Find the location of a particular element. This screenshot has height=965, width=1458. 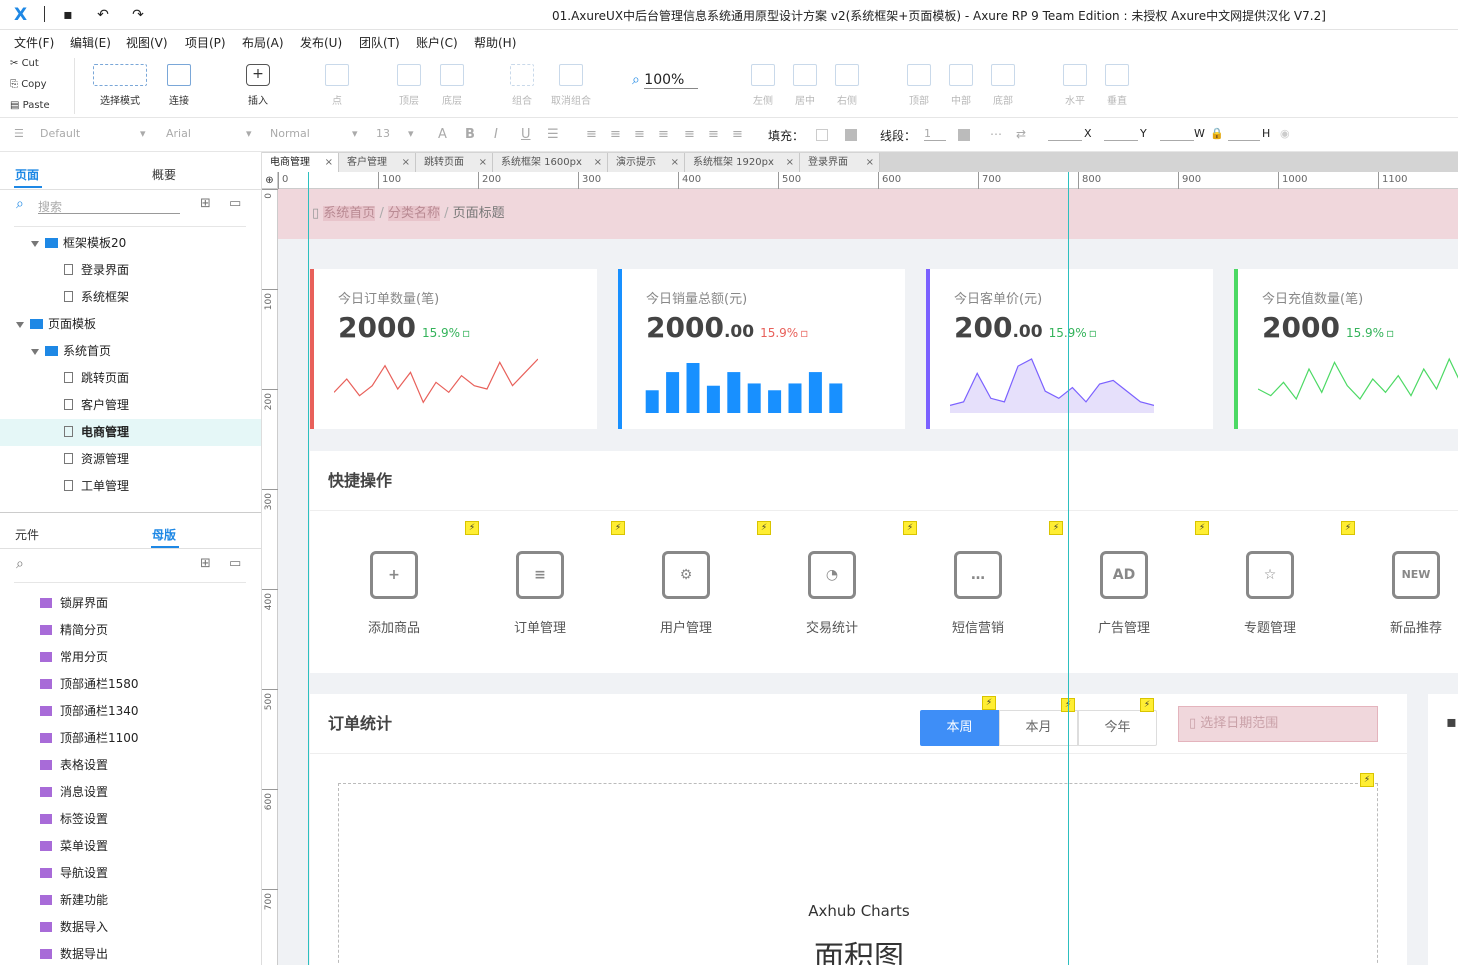

master-item: 新建功能 is located at coordinates (130, 900).